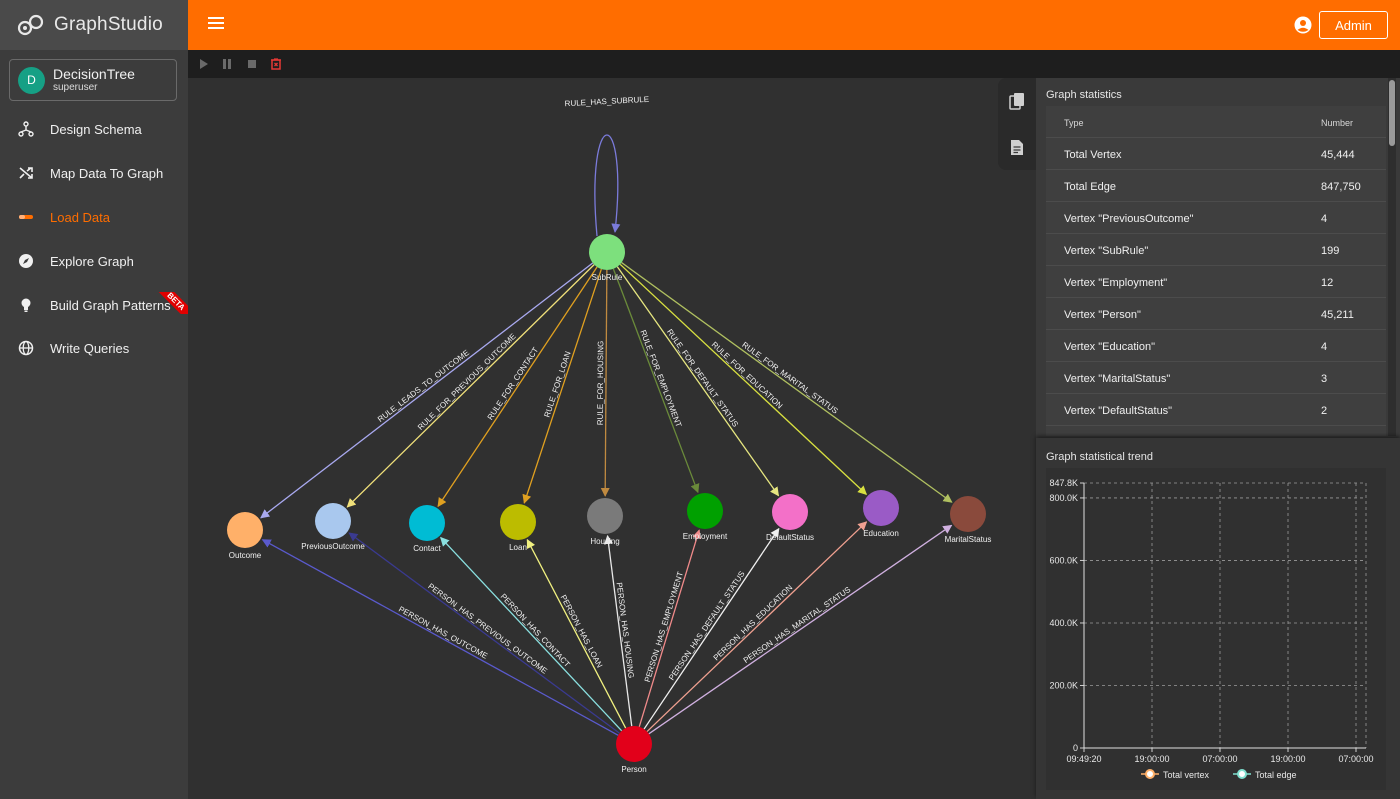 The width and height of the screenshot is (1400, 799). Describe the element at coordinates (94, 261) in the screenshot. I see `nav-explore-graph: Explore Graph` at that location.